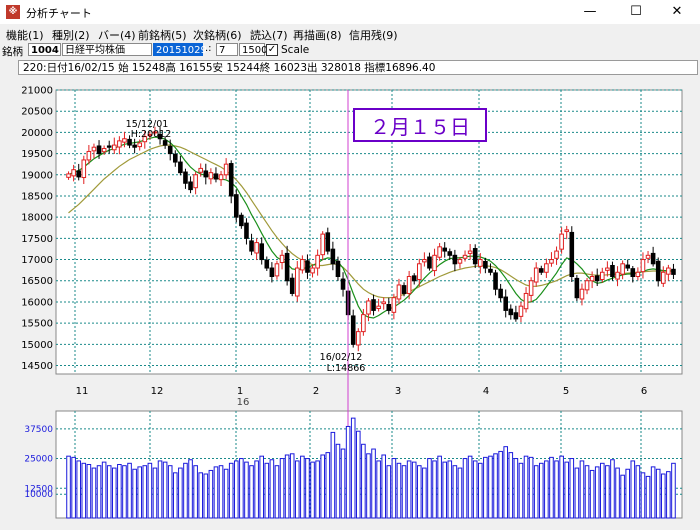 The image size is (700, 530). I want to click on scale-checkbox: ✓, so click(272, 50).